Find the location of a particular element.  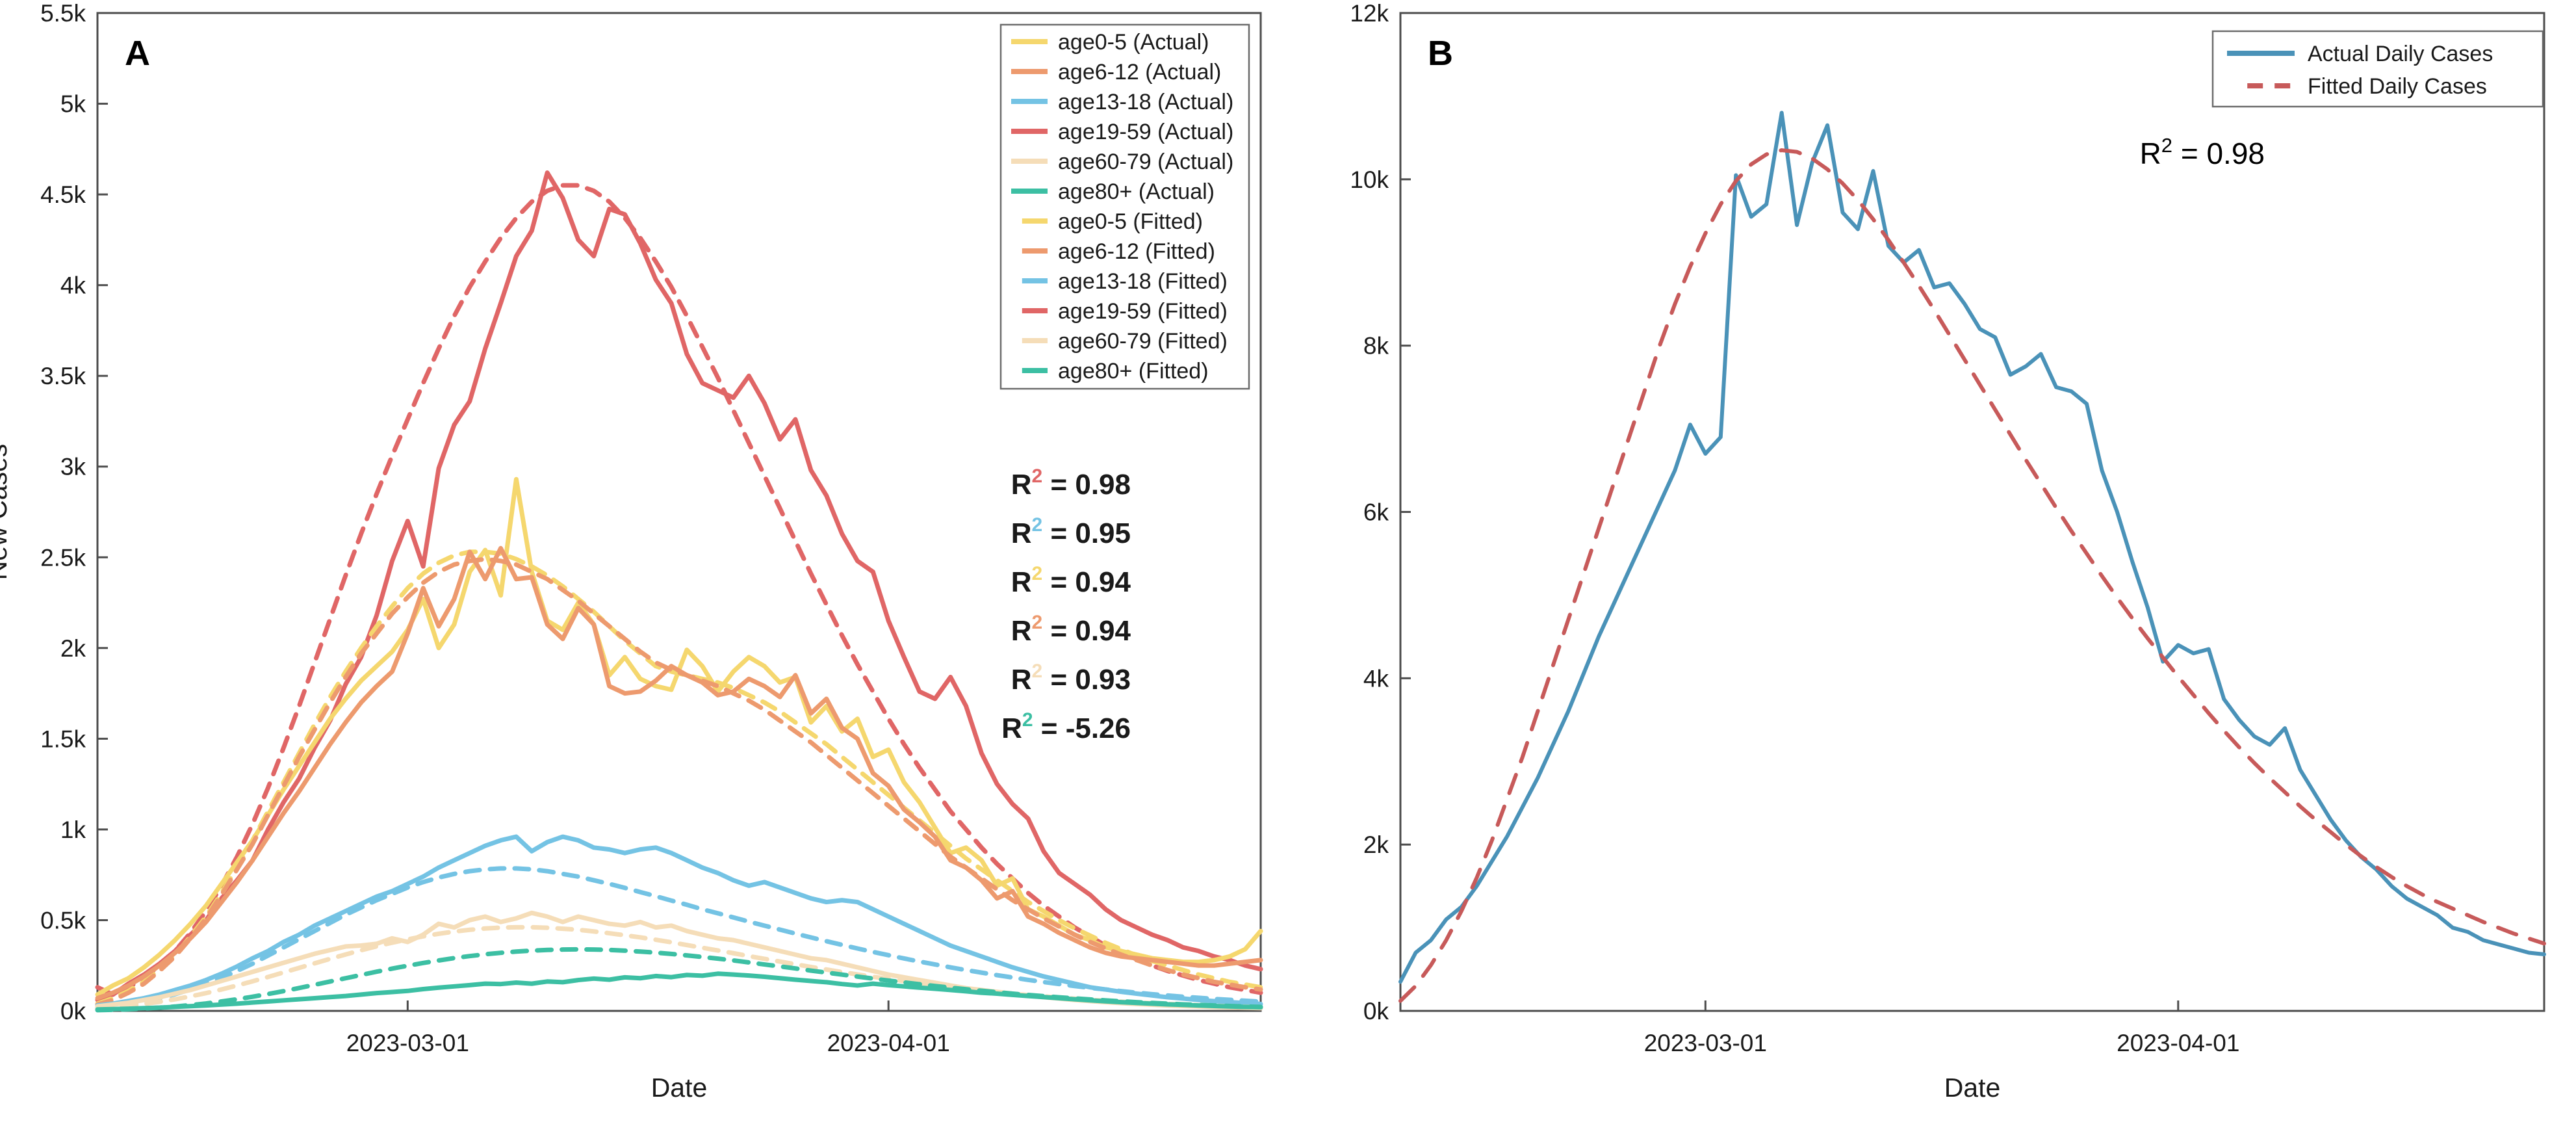

r2-annotation-age13-18: R2 = 0.95 is located at coordinates (1071, 531).